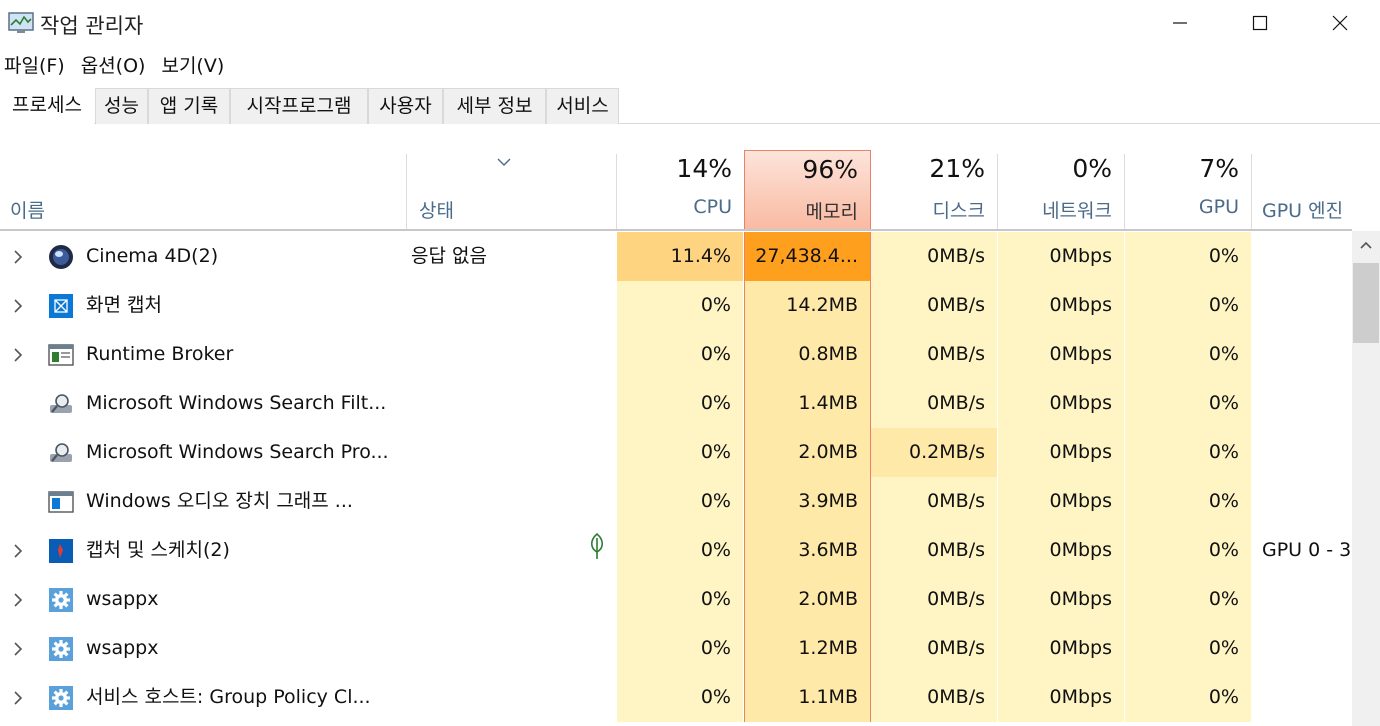 The image size is (1380, 726). Describe the element at coordinates (405, 106) in the screenshot. I see `tab-users: 사용자` at that location.